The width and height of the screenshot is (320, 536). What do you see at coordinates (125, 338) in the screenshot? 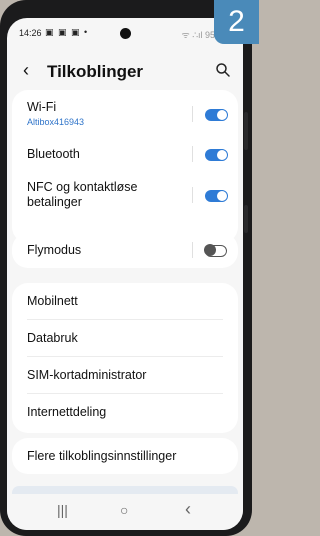
I see `row-databruk: Databruk` at bounding box center [125, 338].